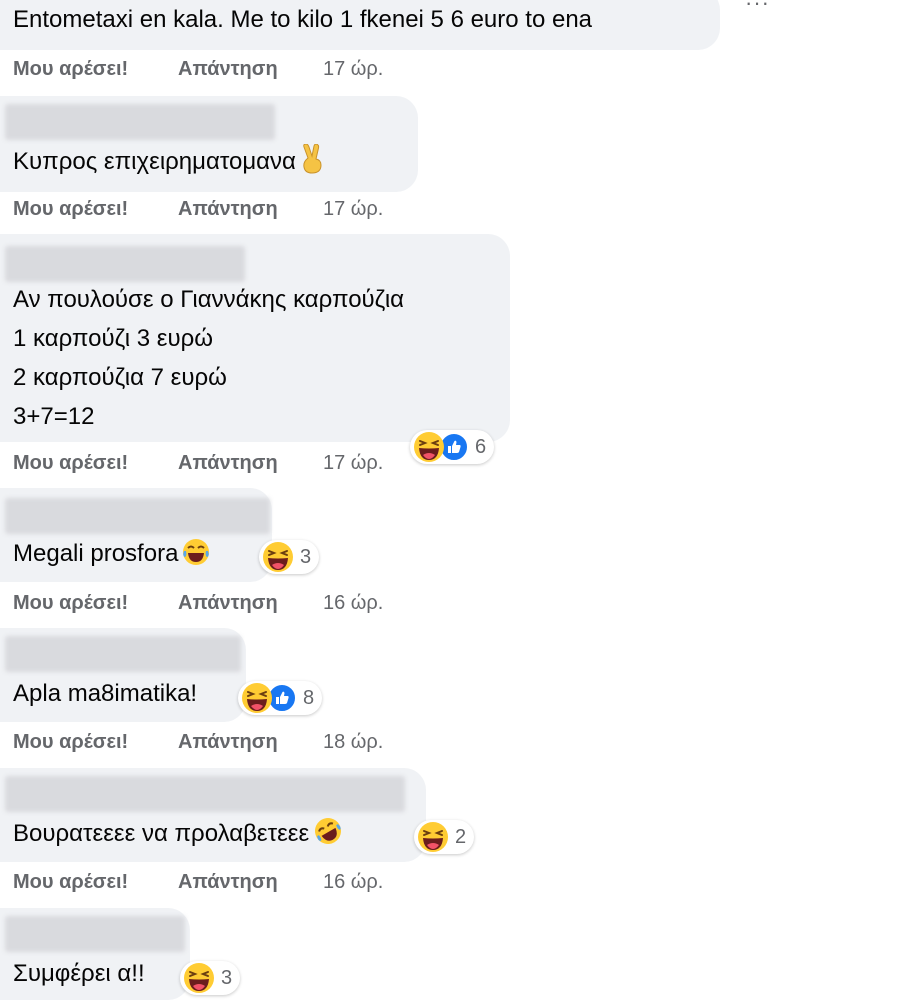 The image size is (900, 1005). What do you see at coordinates (105, 693) in the screenshot?
I see `comment-text: Apla ma8imatika!` at bounding box center [105, 693].